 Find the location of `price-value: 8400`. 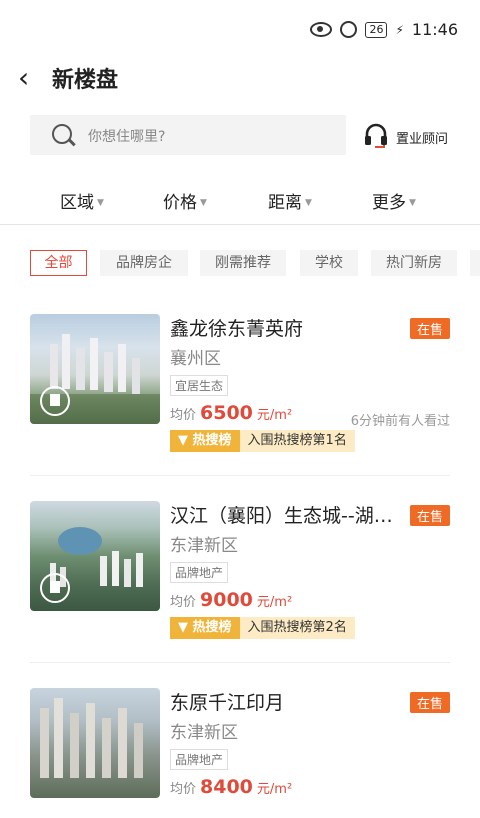

price-value: 8400 is located at coordinates (226, 787).